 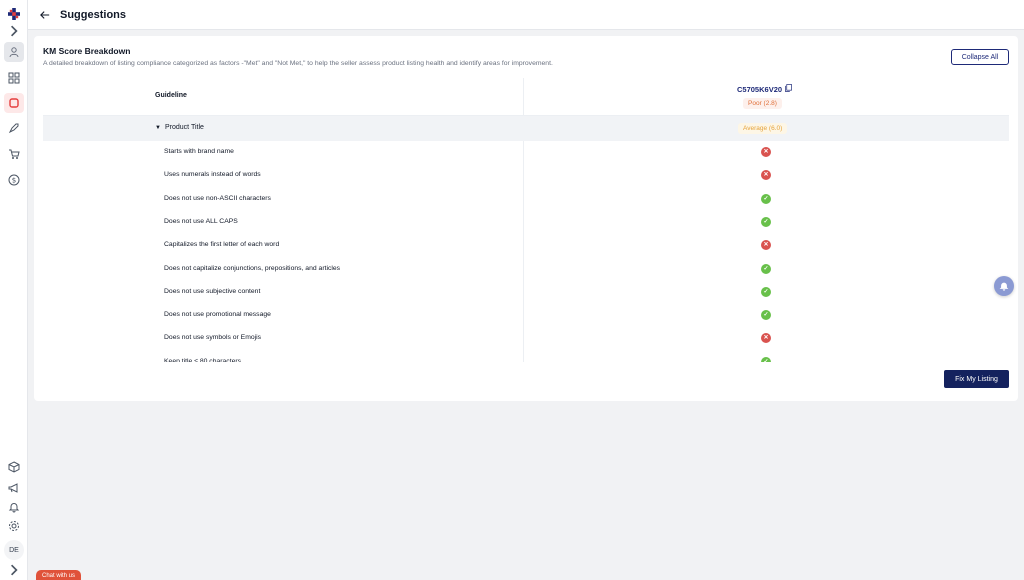 I want to click on section-row-product-title: ▼ Product Title Average (6.0), so click(x=526, y=128).